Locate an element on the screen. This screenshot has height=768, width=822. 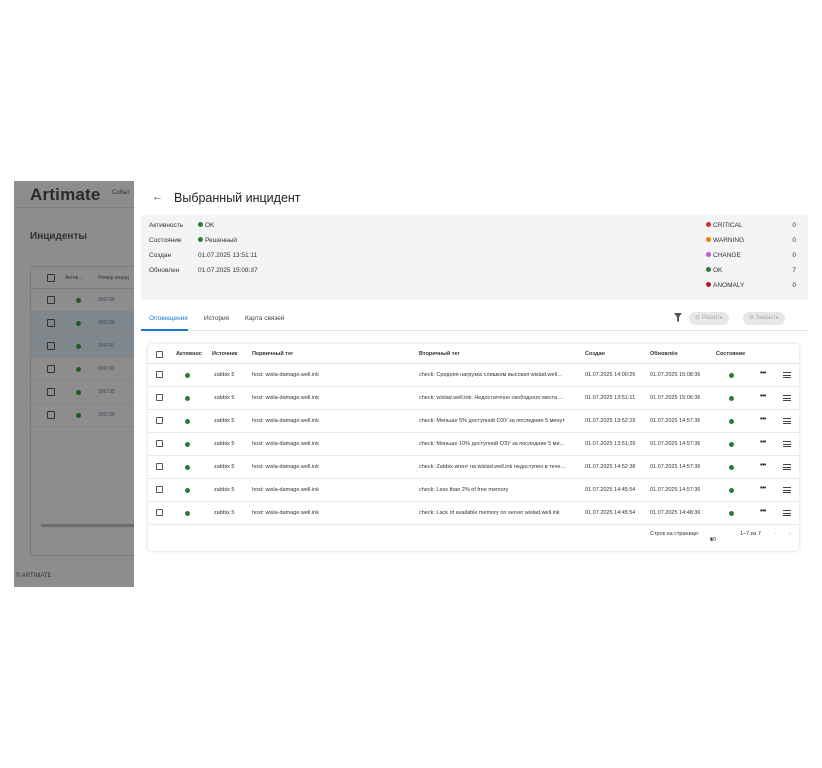
check-circle-icon: ⊘ is located at coordinates (698, 318).